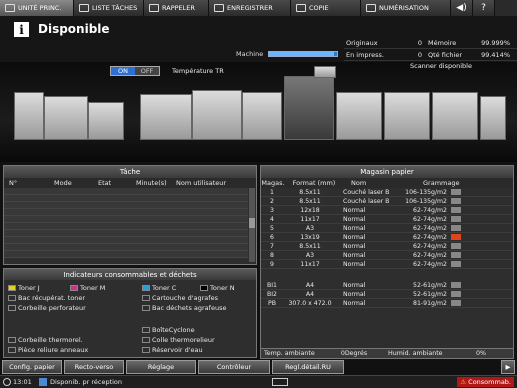 This screenshot has width=517, height=388. Describe the element at coordinates (406, 8) in the screenshot. I see `tab-numerisation: NUMÉRISATION` at that location.